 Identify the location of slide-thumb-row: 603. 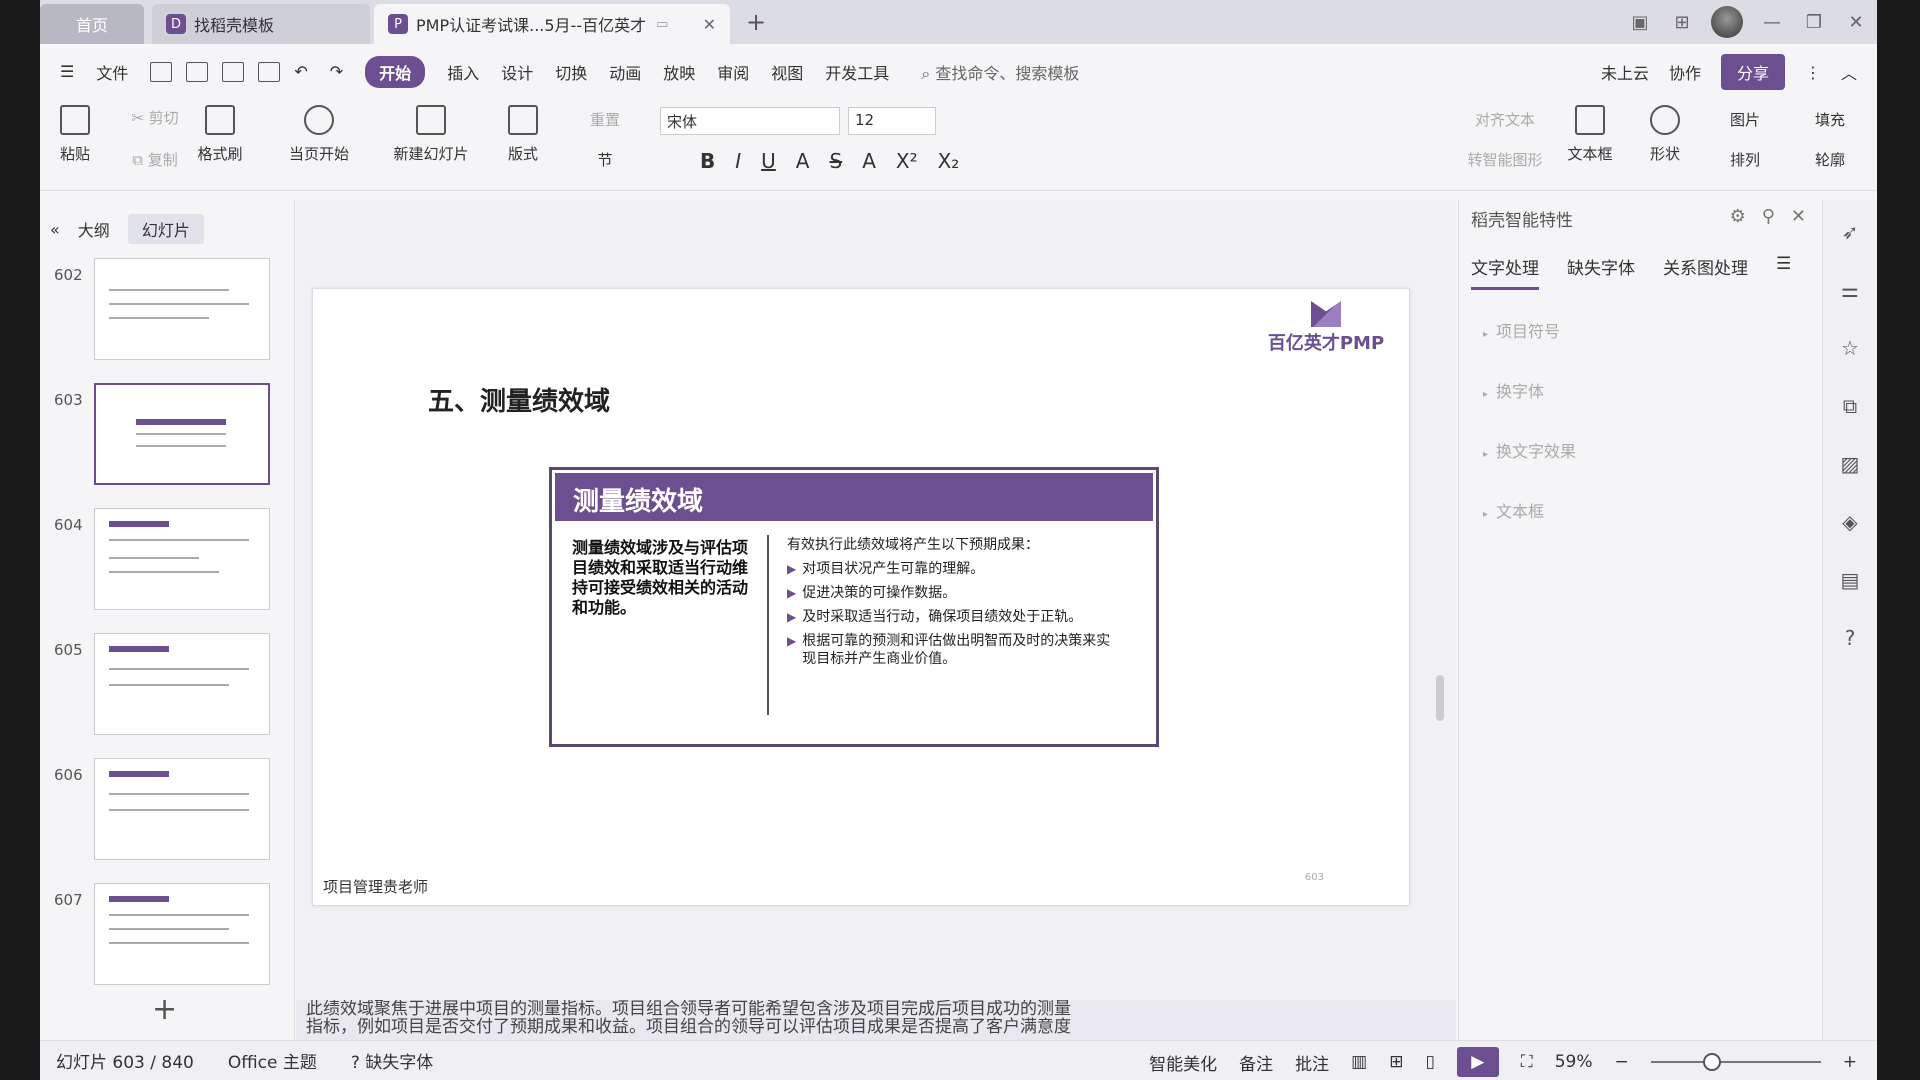
(164, 435).